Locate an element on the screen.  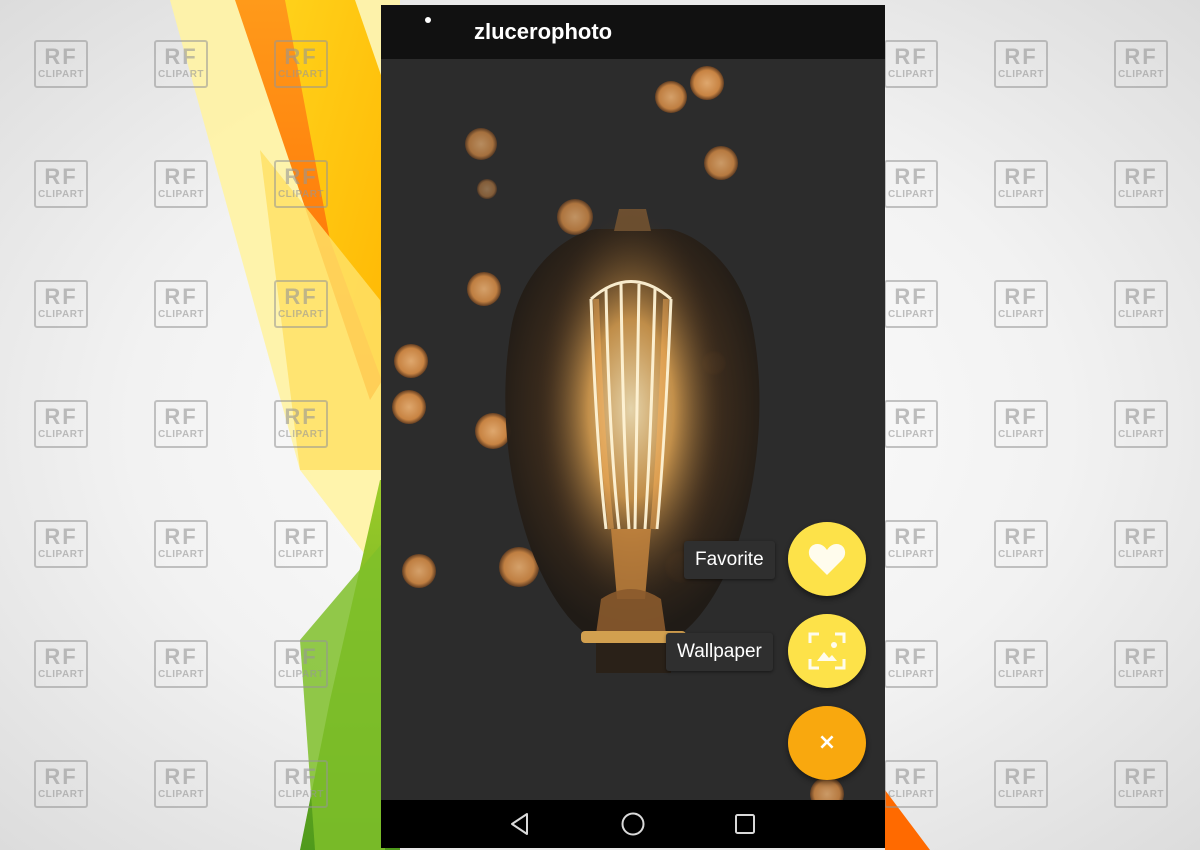
back-triangle-icon is located at coordinates (519, 824).